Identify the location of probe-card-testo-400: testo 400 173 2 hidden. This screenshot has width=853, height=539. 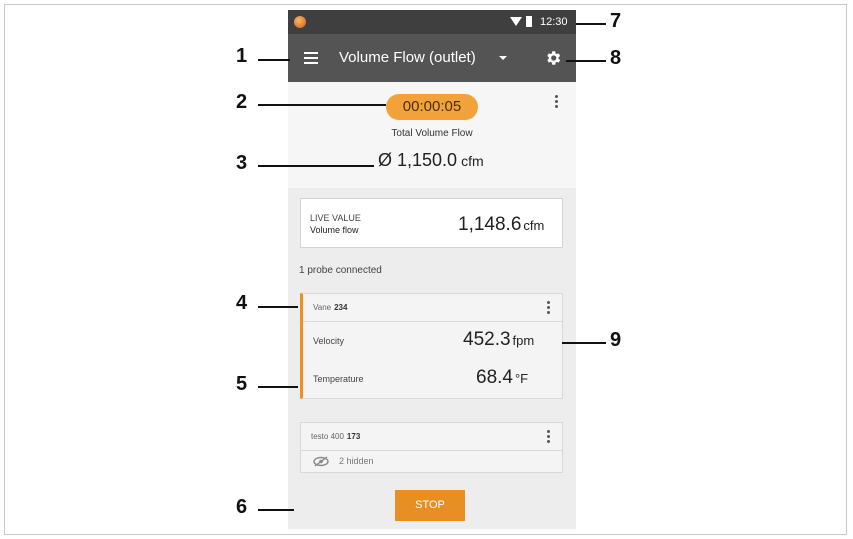
(431, 447).